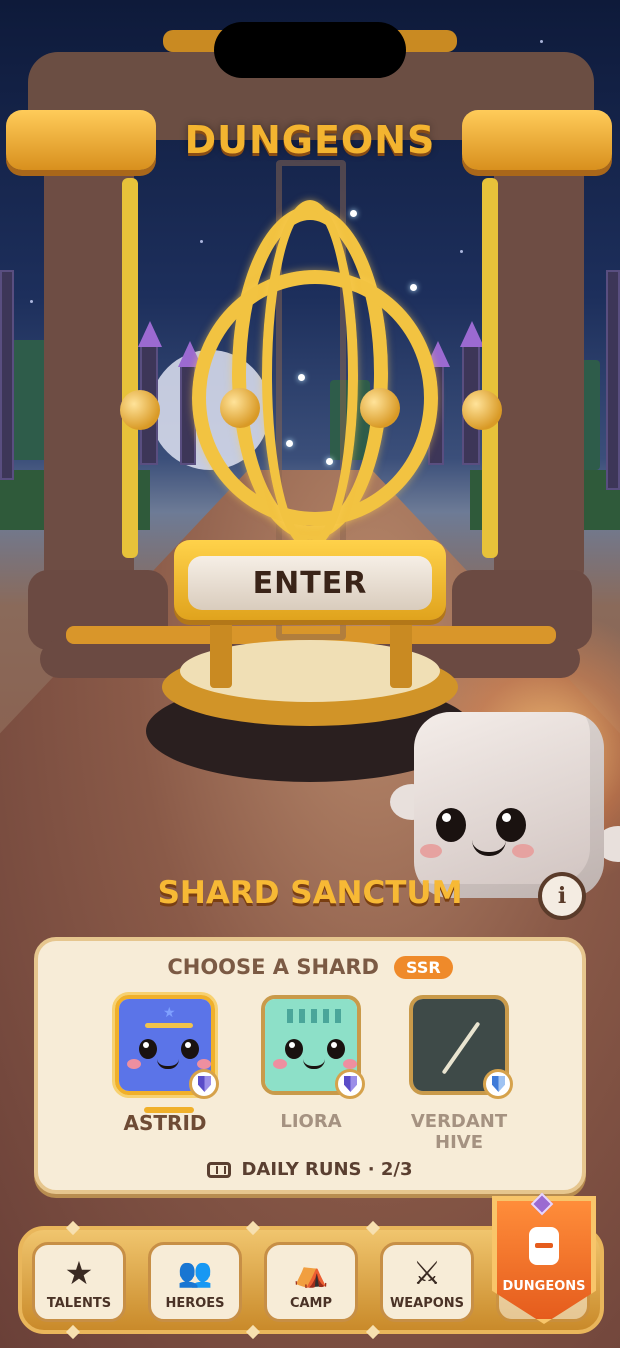 Image resolution: width=620 pixels, height=1348 pixels. What do you see at coordinates (427, 1273) in the screenshot?
I see `crossed-swords-icon: ⚔` at bounding box center [427, 1273].